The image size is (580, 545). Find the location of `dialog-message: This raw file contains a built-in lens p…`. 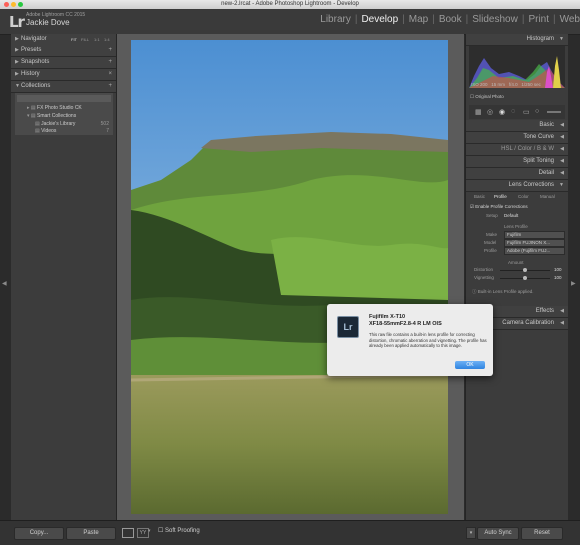

dialog-message: This raw file contains a built-in lens p… is located at coordinates (428, 340).